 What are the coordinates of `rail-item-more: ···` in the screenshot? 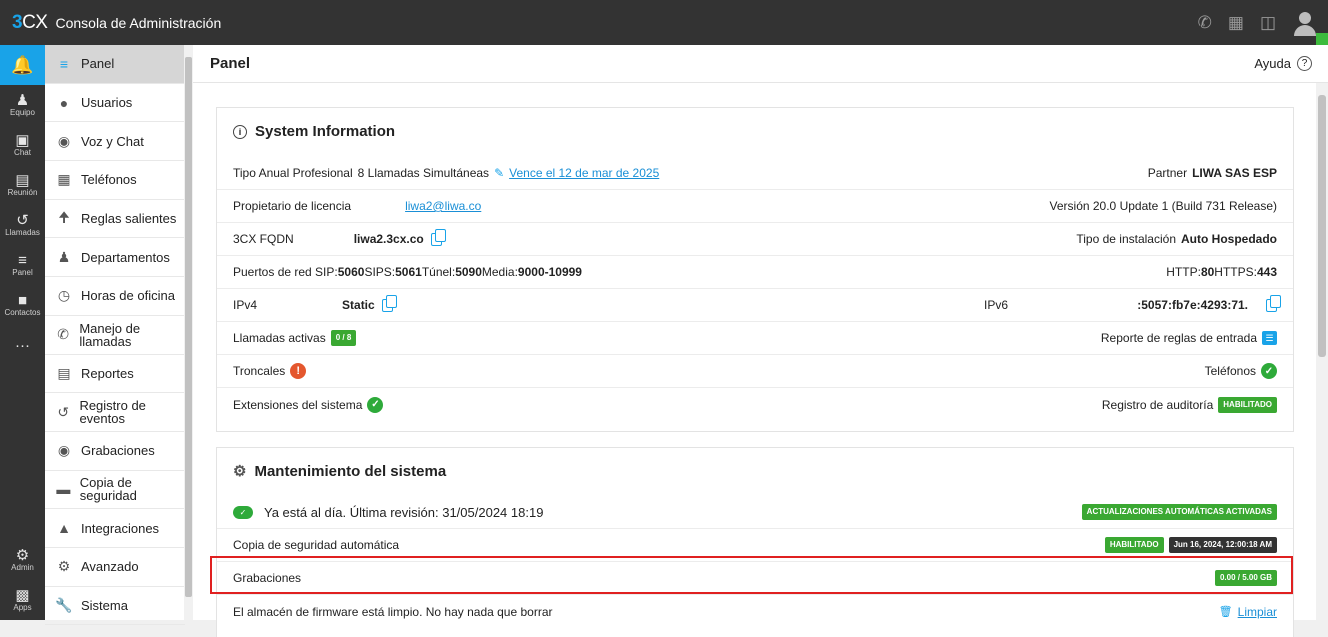 It's located at (22, 345).